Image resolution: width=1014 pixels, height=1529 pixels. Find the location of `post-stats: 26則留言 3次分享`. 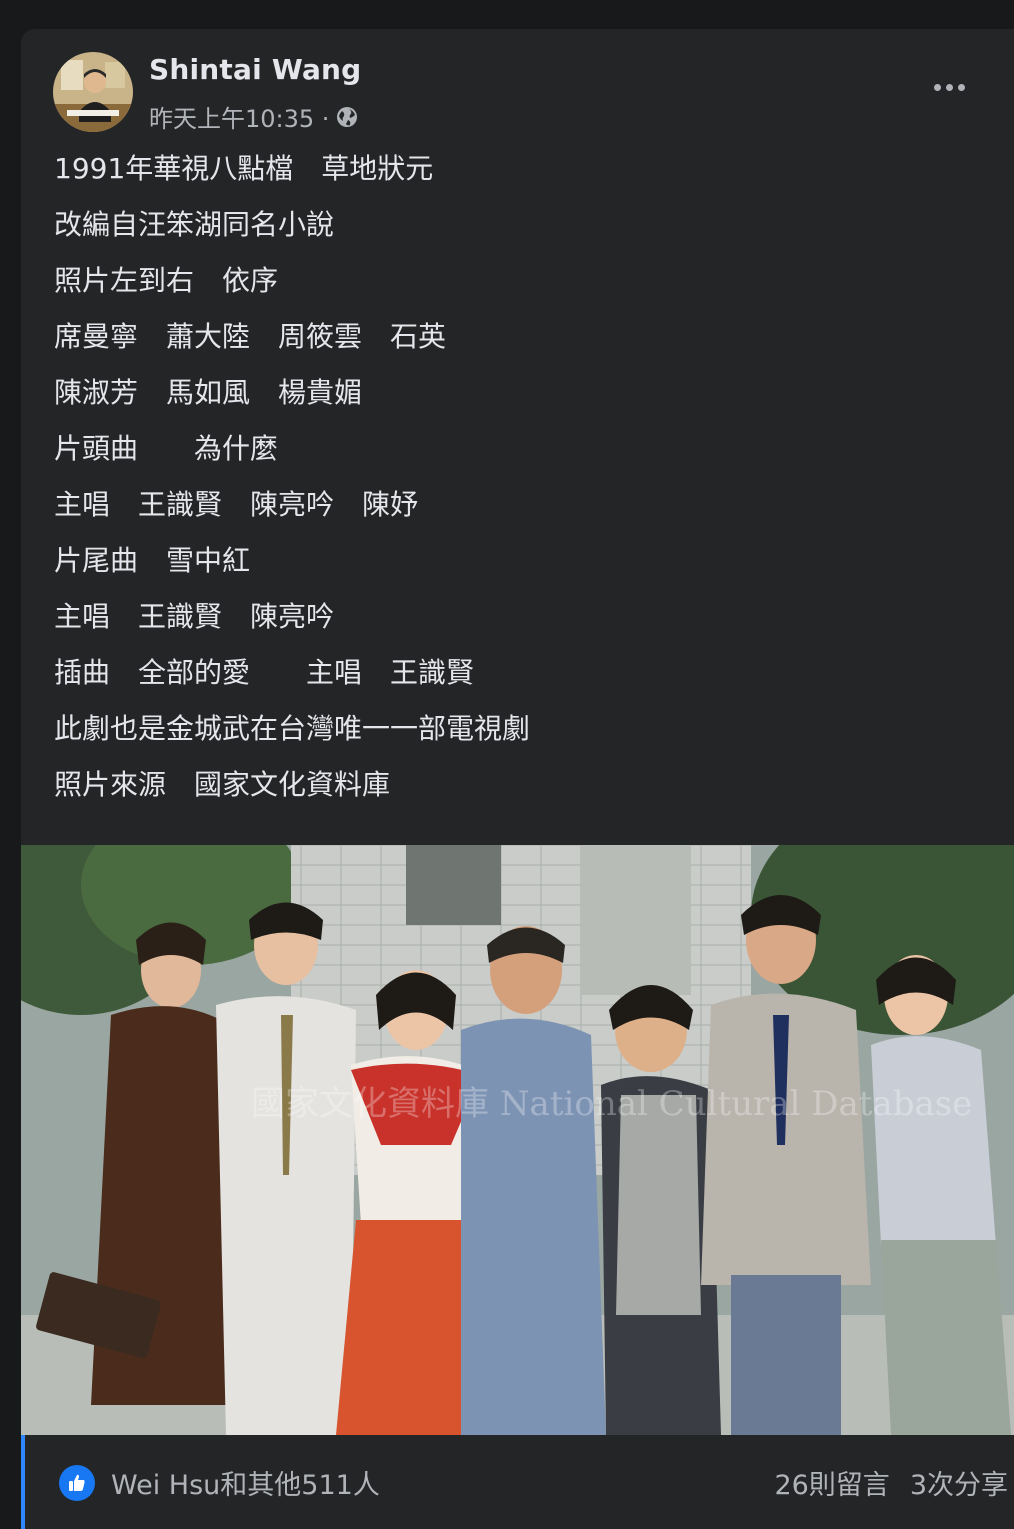

post-stats: 26則留言 3次分享 is located at coordinates (891, 1482).